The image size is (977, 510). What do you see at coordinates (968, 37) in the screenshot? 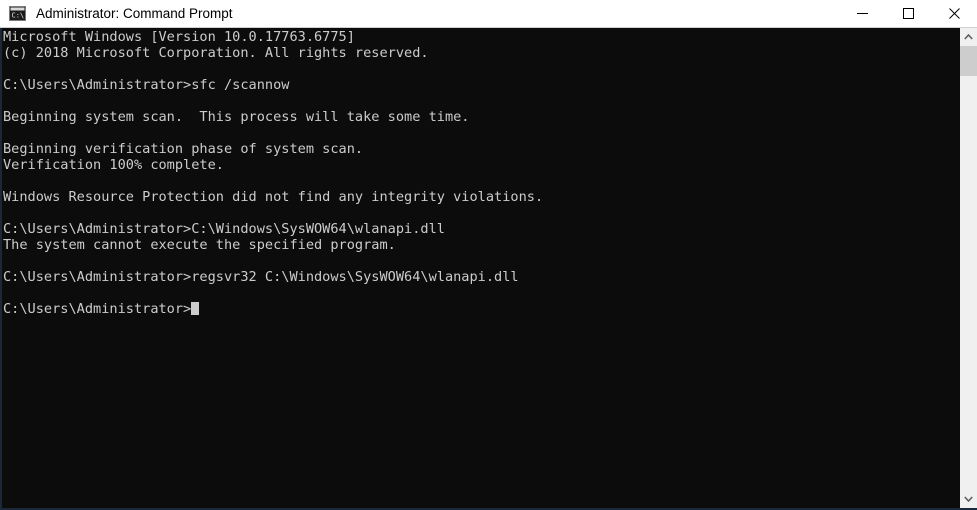
I see `scroll-up-button` at bounding box center [968, 37].